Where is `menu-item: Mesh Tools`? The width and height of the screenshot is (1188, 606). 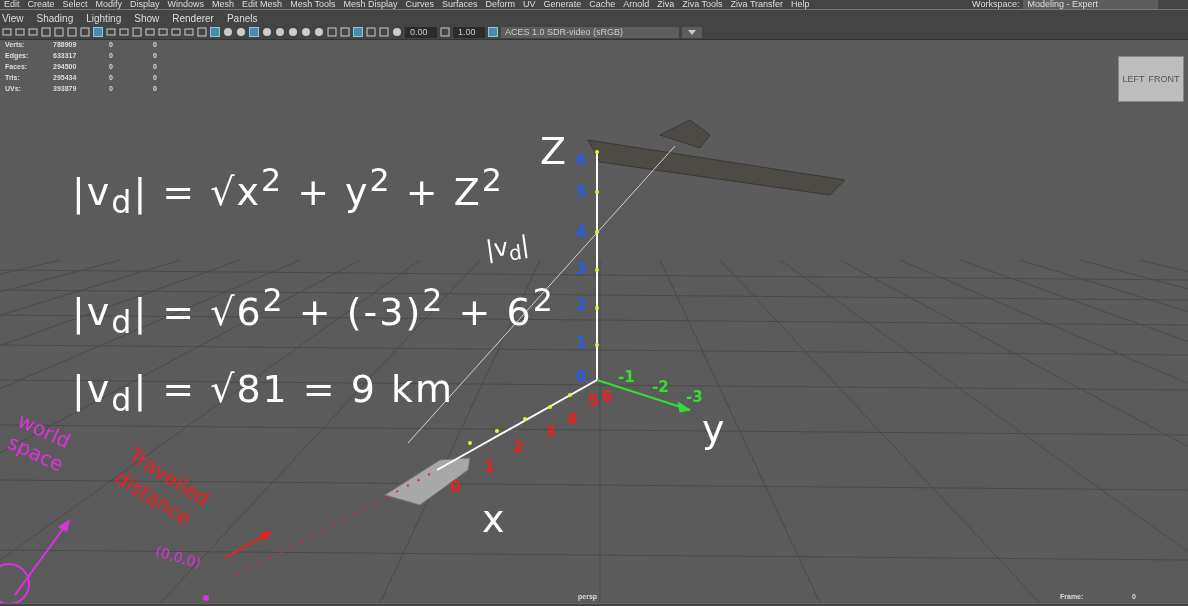
menu-item: Mesh Tools is located at coordinates (313, 4).